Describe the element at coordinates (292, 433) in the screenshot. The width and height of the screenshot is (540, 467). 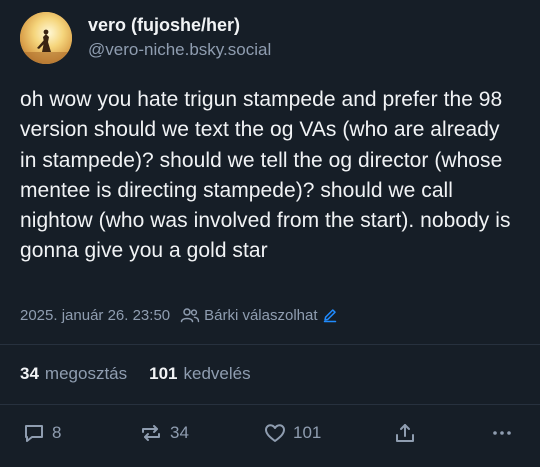
I see `like-button: 101` at that location.